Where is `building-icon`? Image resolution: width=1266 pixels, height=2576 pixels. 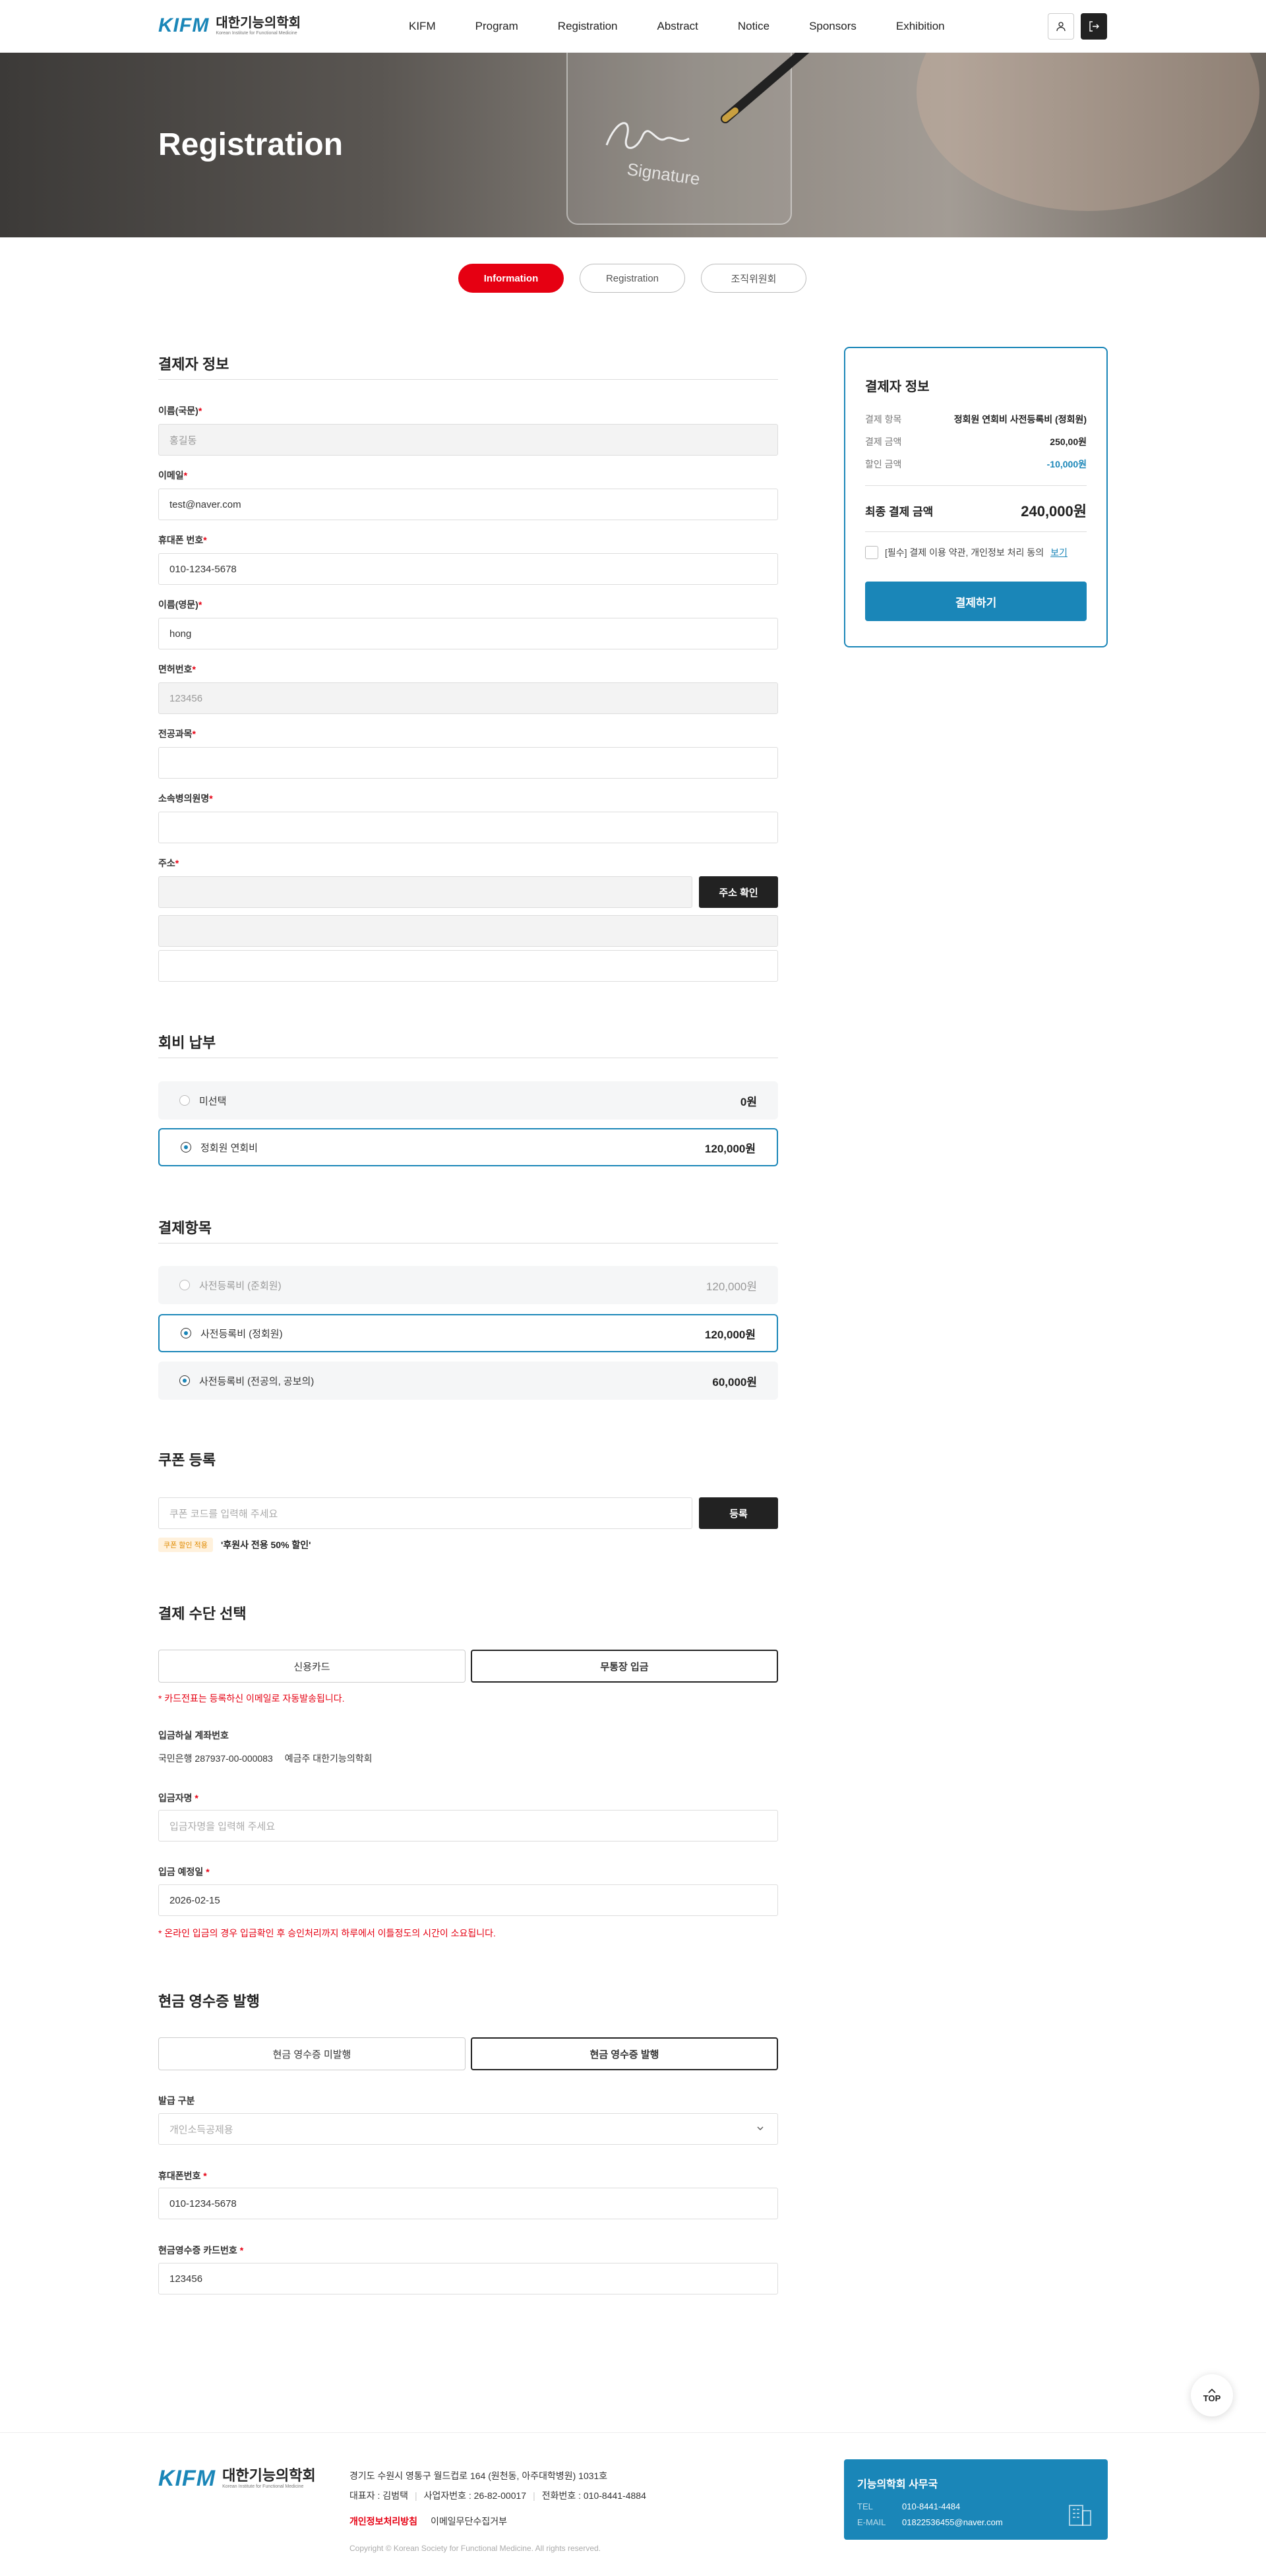
building-icon is located at coordinates (1080, 2515).